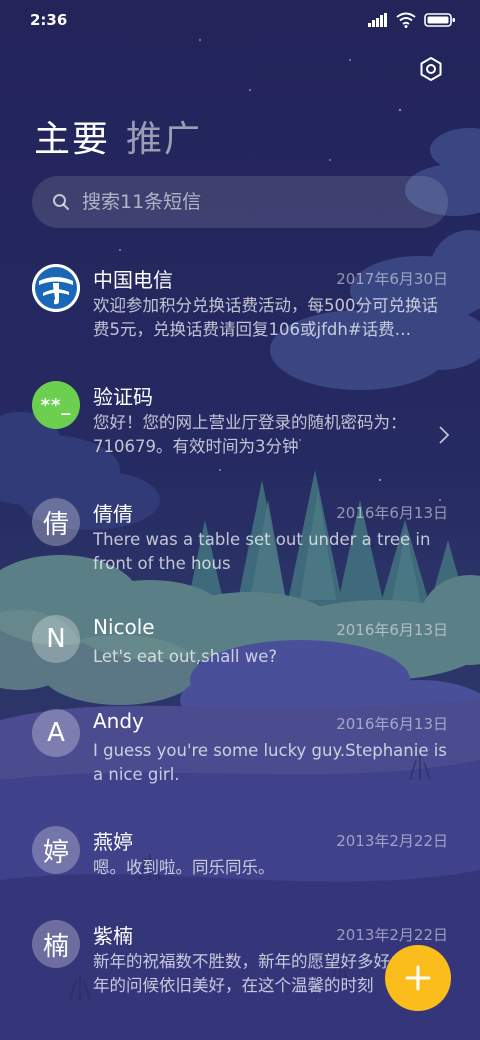 This screenshot has height=1040, width=480. Describe the element at coordinates (56, 944) in the screenshot. I see `avatar: 楠` at that location.